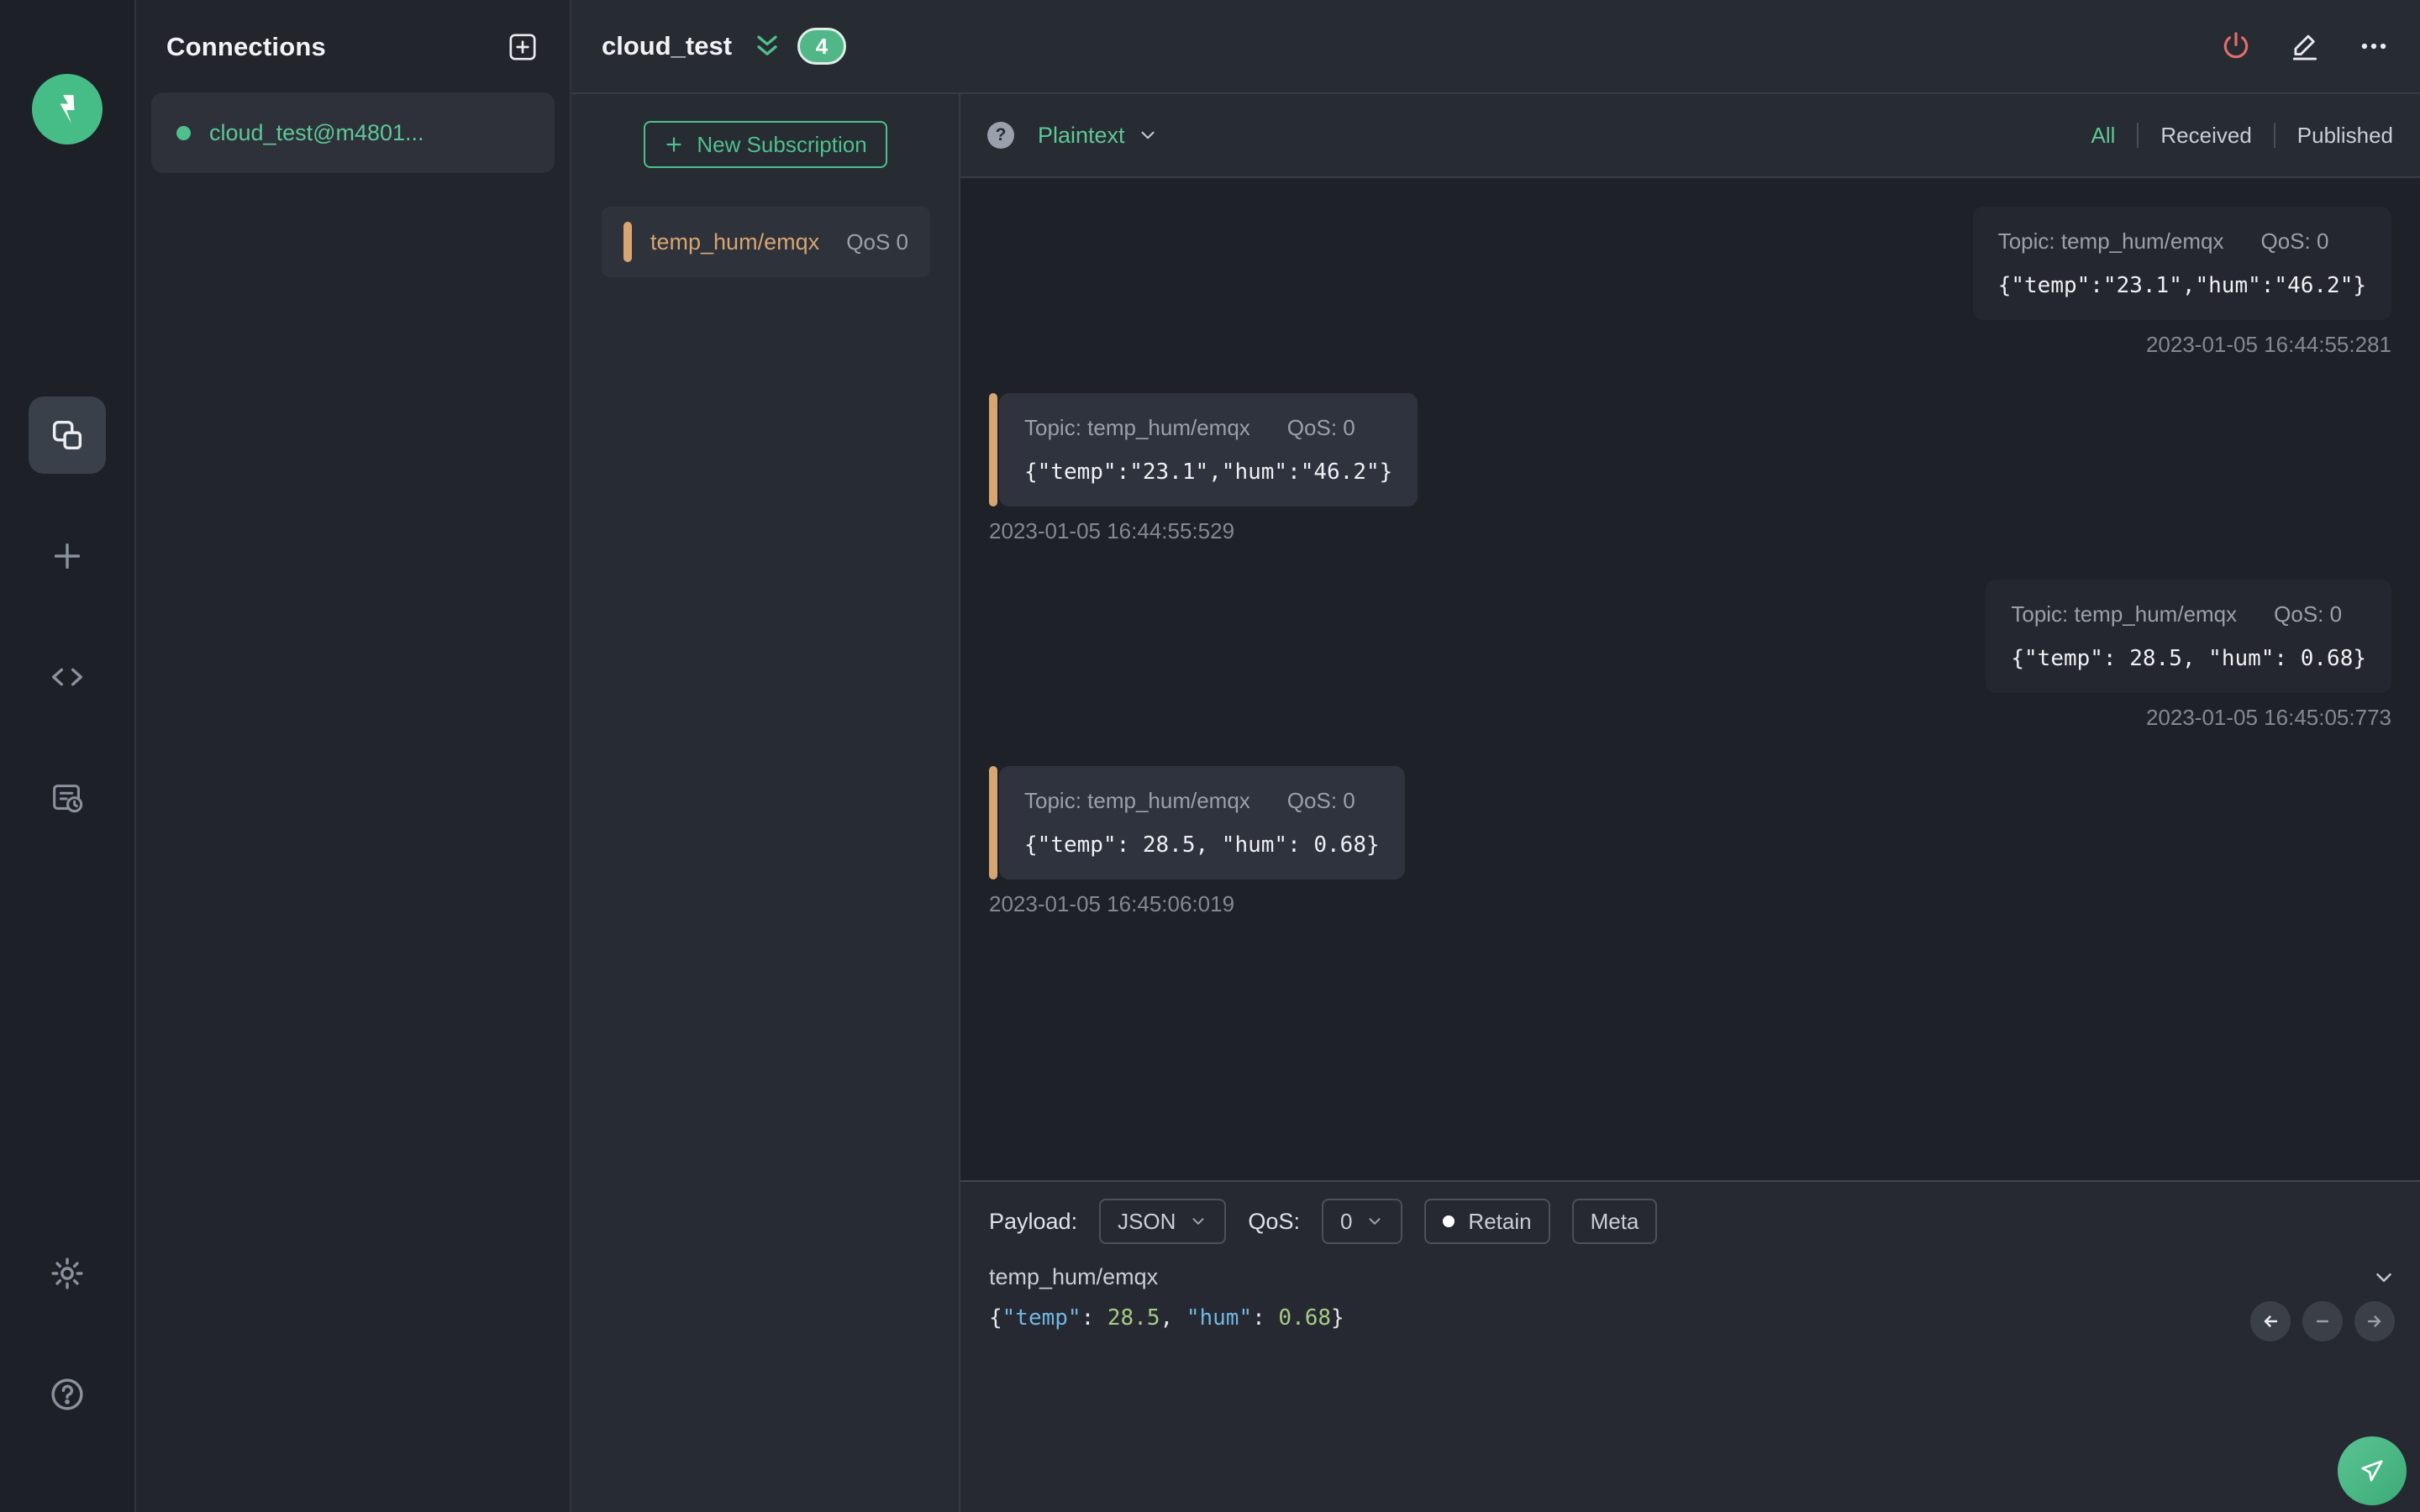 The height and width of the screenshot is (1512, 2420). Describe the element at coordinates (877, 241) in the screenshot. I see `subscription-qos: QoS 0` at that location.